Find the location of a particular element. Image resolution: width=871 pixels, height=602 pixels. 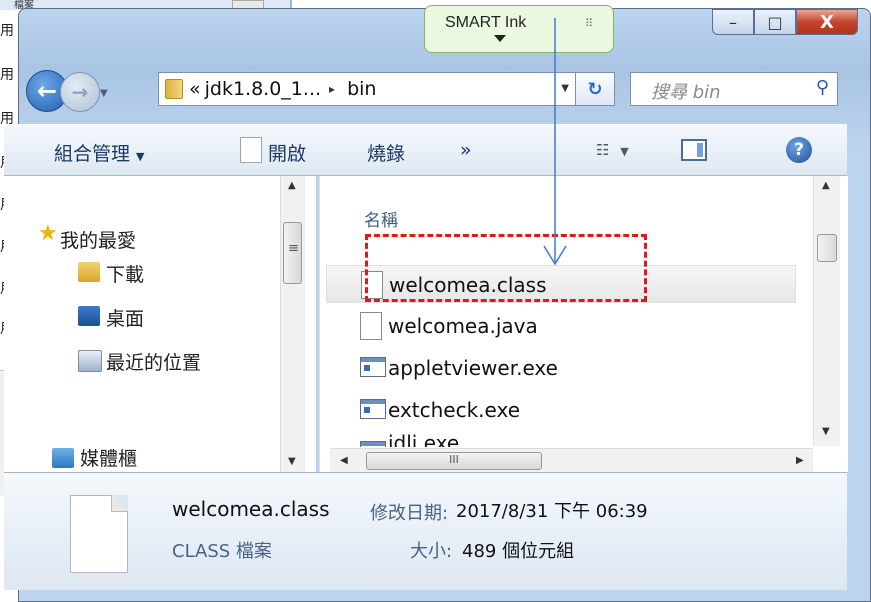

details-file-type: CLASS 檔案 is located at coordinates (222, 551).